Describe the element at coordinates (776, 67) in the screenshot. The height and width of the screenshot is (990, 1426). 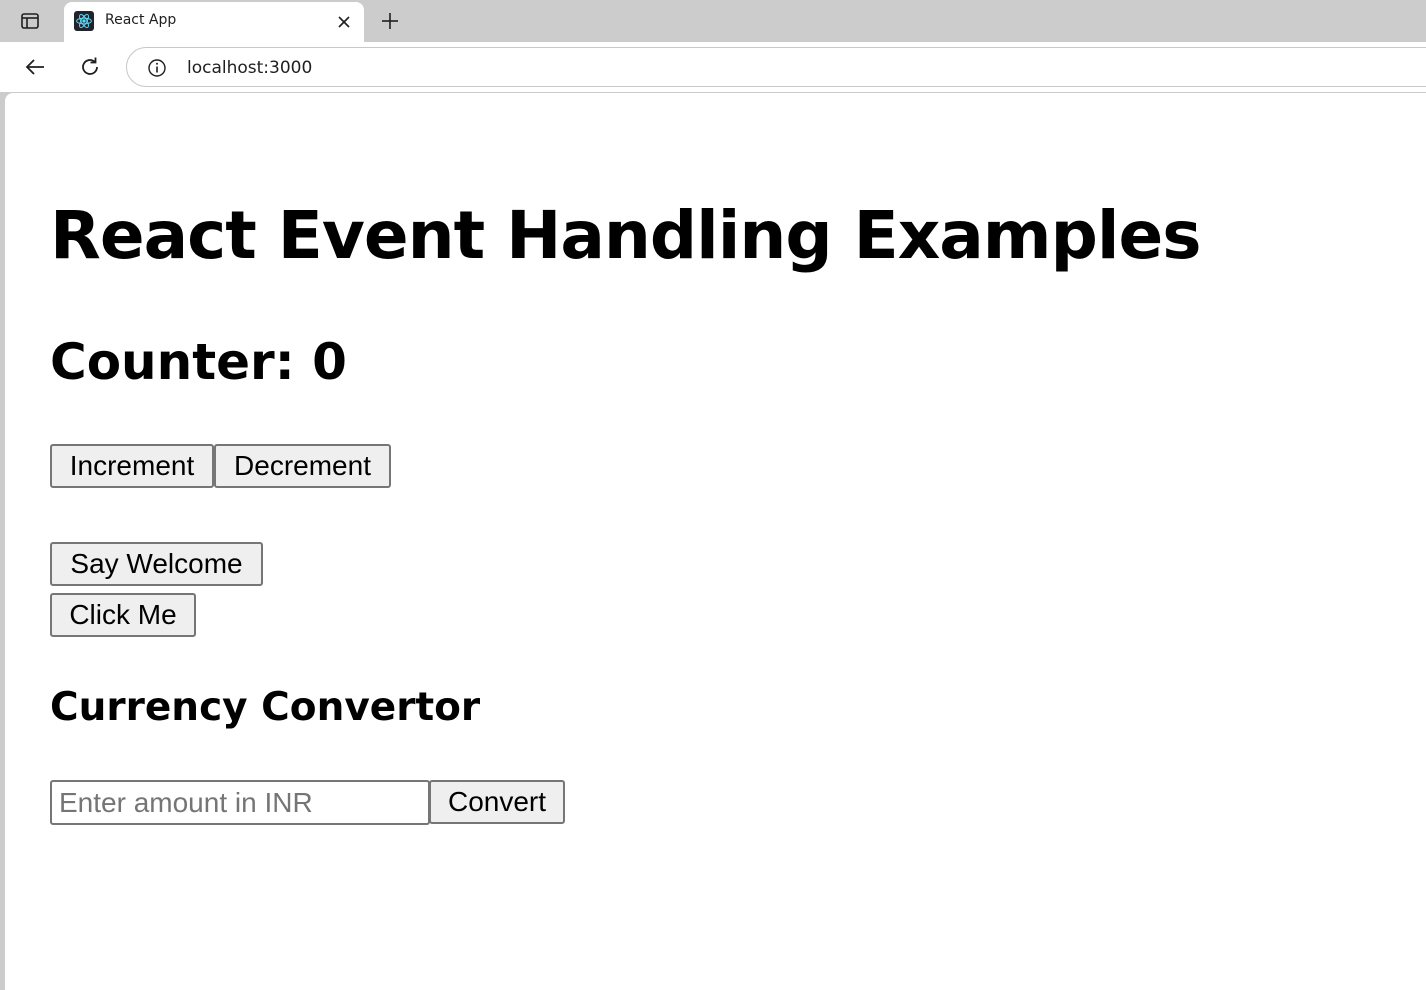
I see `address-bar: localhost:3000` at that location.